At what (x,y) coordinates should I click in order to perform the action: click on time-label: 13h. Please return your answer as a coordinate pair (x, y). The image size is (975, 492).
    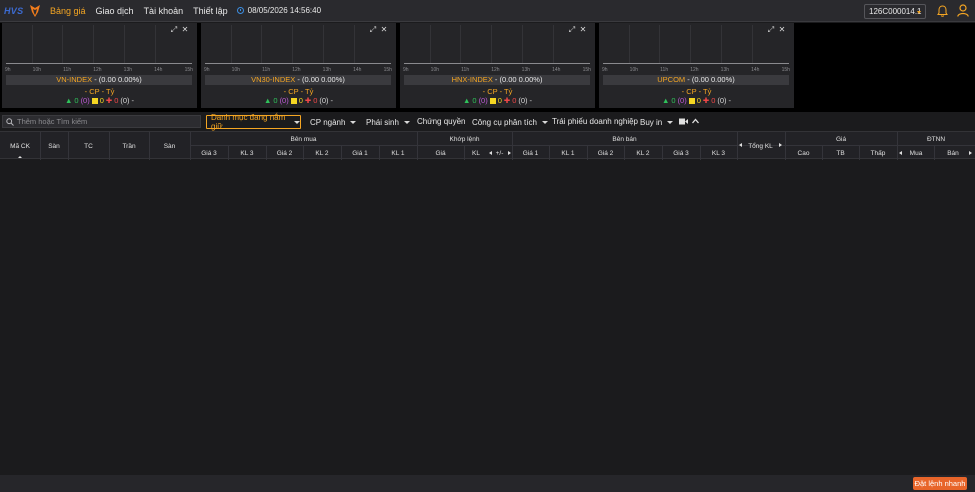
    Looking at the image, I should click on (128, 70).